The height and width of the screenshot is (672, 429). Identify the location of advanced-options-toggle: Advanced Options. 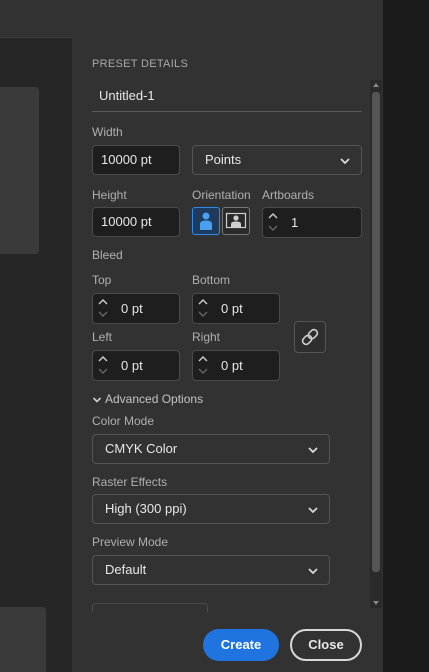
(147, 399).